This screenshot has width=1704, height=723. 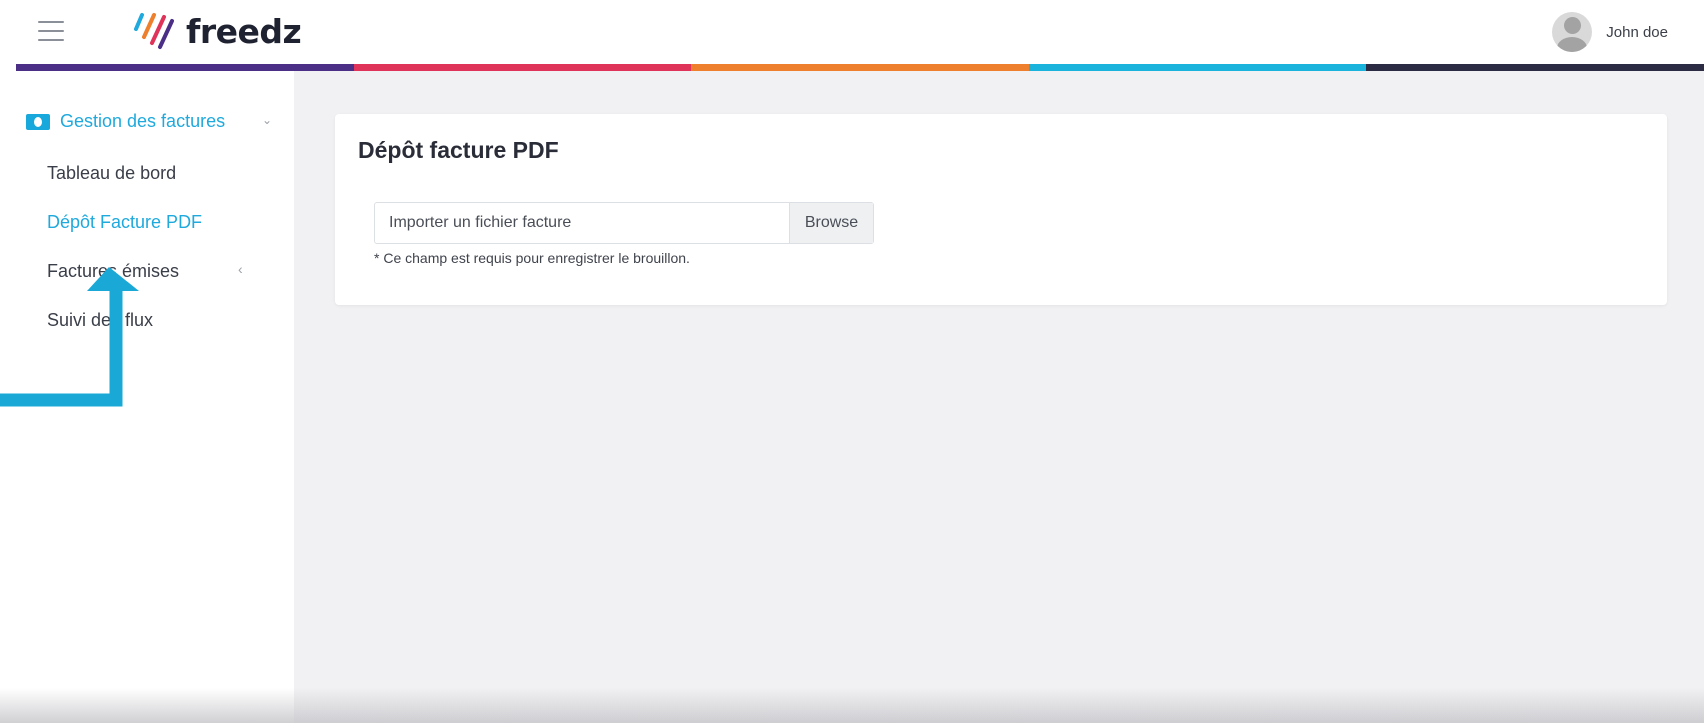 I want to click on file-upload-input: Importer un fichier facture Browse, so click(x=624, y=223).